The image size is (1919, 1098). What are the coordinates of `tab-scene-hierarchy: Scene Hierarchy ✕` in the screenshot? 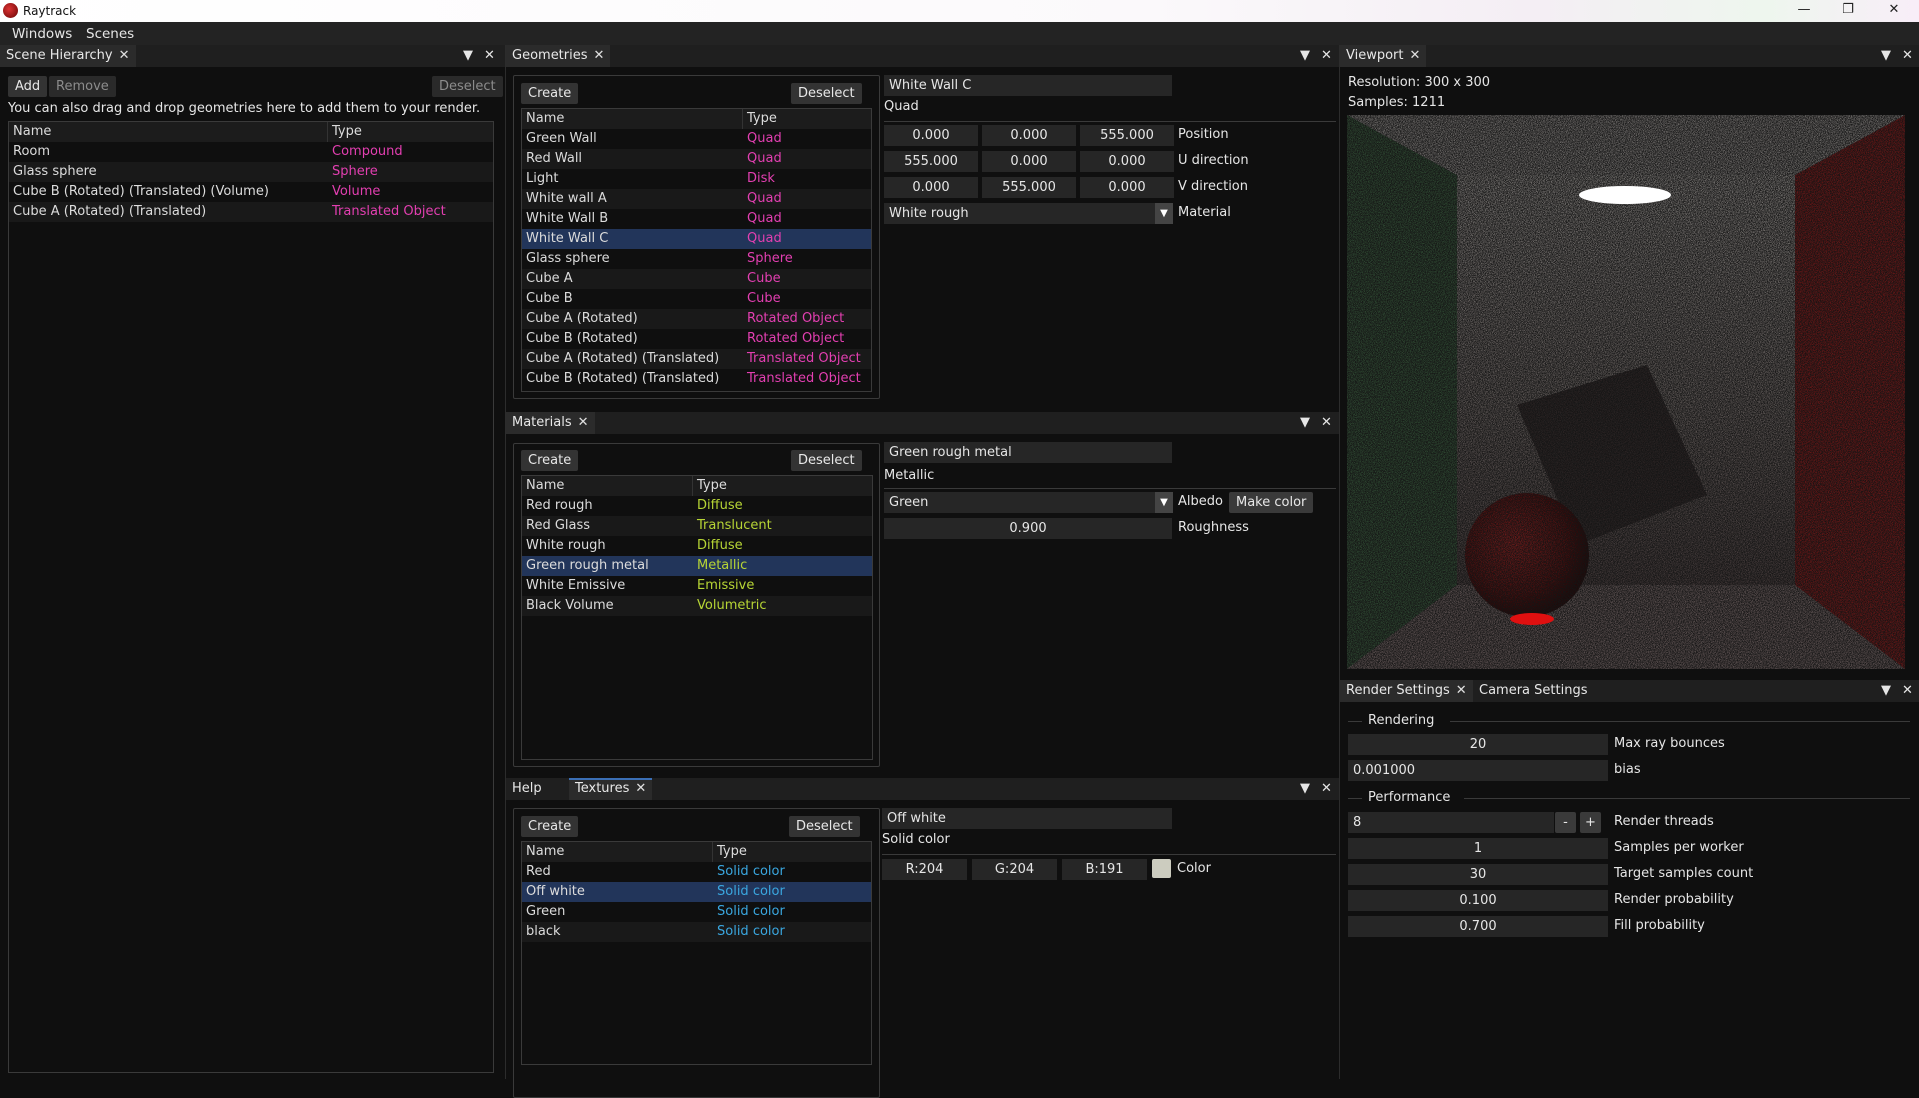 It's located at (68, 56).